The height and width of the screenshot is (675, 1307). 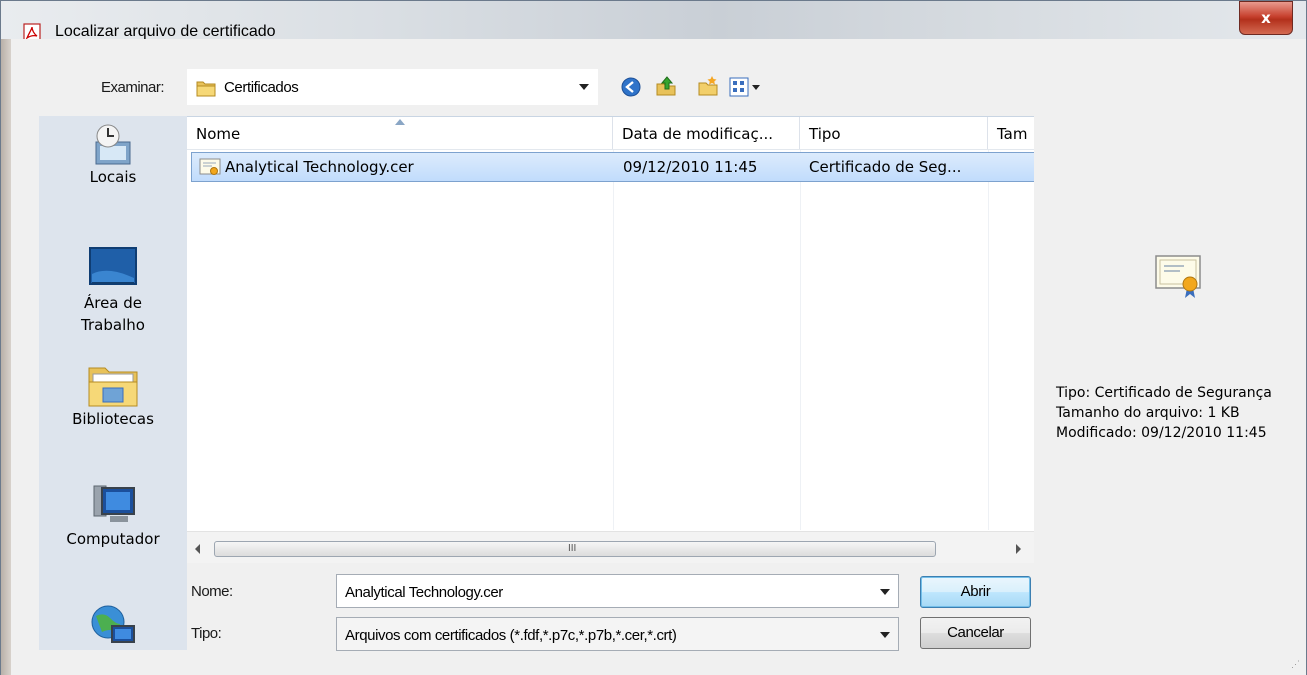 I want to click on scroll-right-icon, so click(x=1018, y=549).